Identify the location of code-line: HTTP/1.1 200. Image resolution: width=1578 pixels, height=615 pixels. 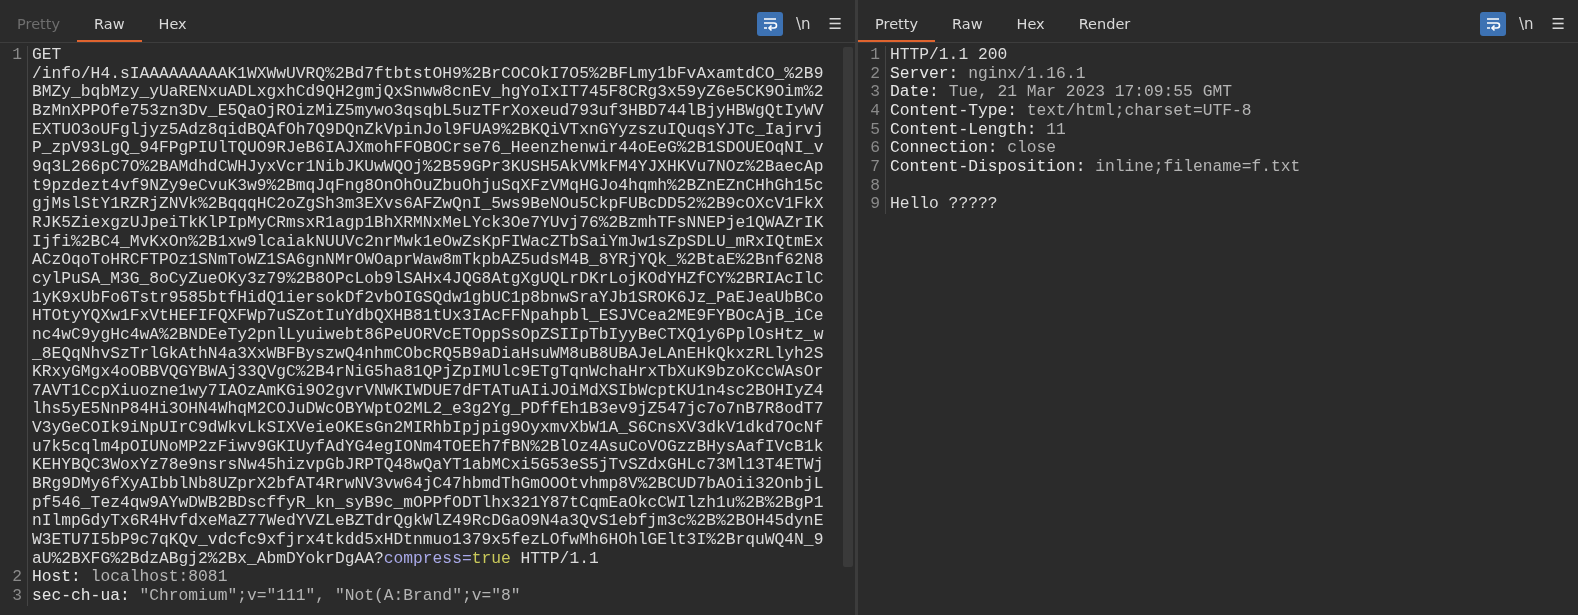
(949, 55).